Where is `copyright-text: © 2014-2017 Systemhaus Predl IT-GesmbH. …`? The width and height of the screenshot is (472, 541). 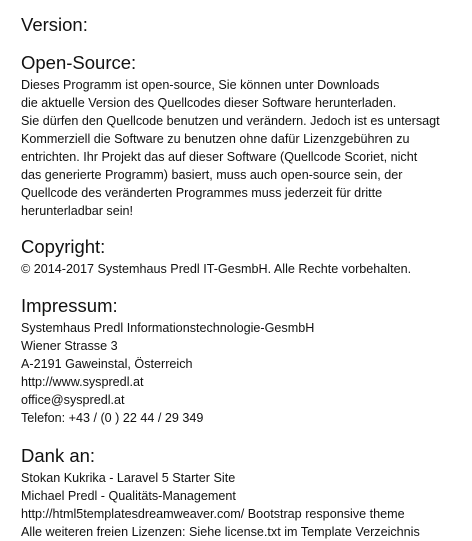
copyright-text: © 2014-2017 Systemhaus Predl IT-GesmbH. … is located at coordinates (216, 269).